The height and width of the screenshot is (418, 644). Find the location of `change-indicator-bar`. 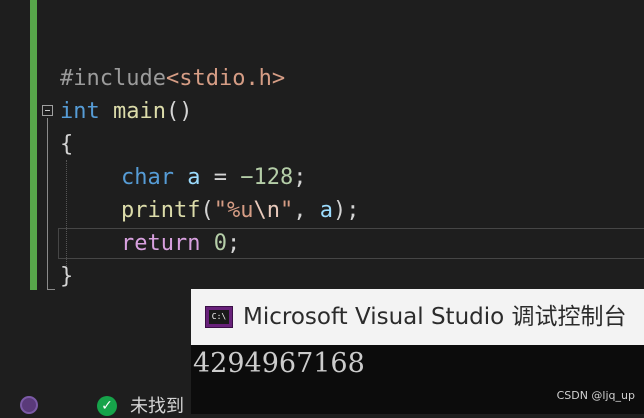

change-indicator-bar is located at coordinates (33, 145).